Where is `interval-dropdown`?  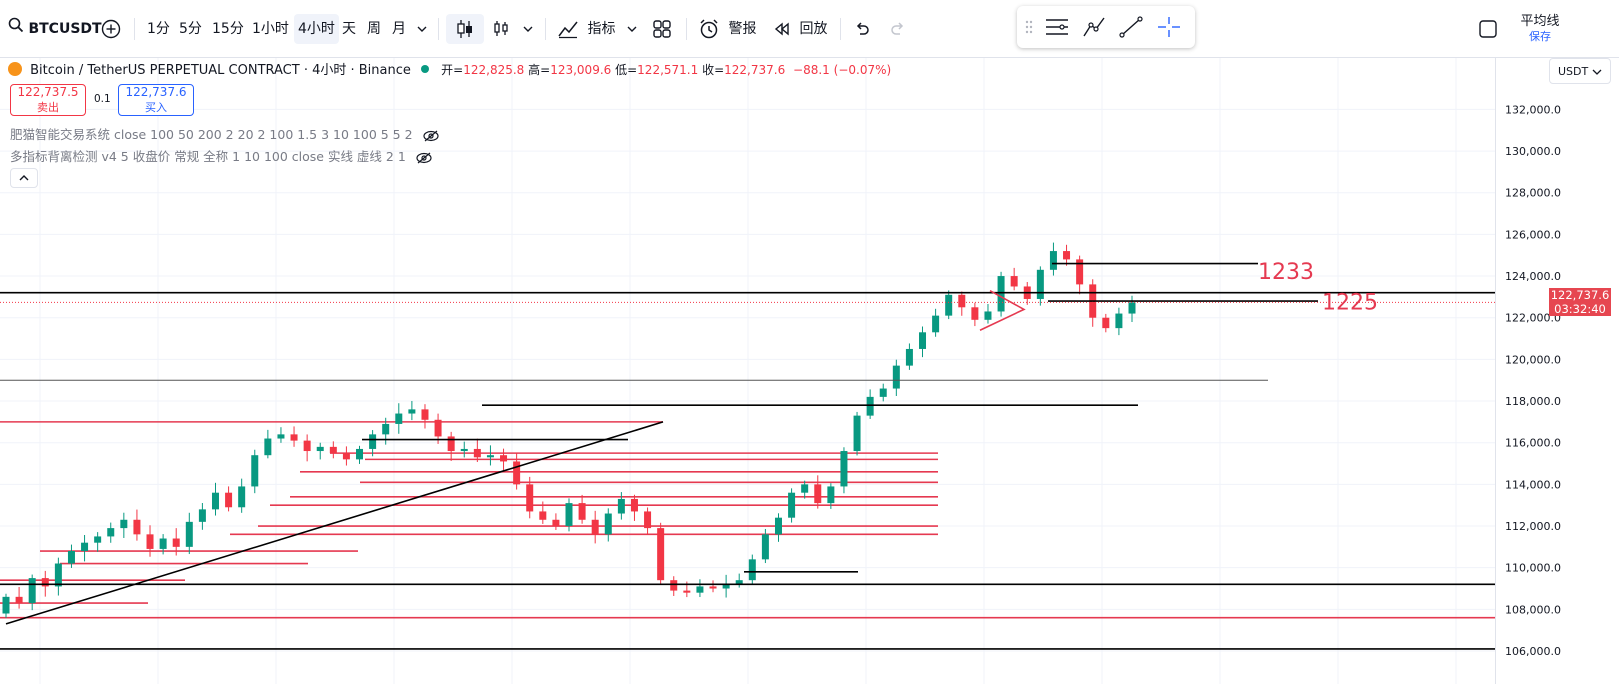 interval-dropdown is located at coordinates (422, 29).